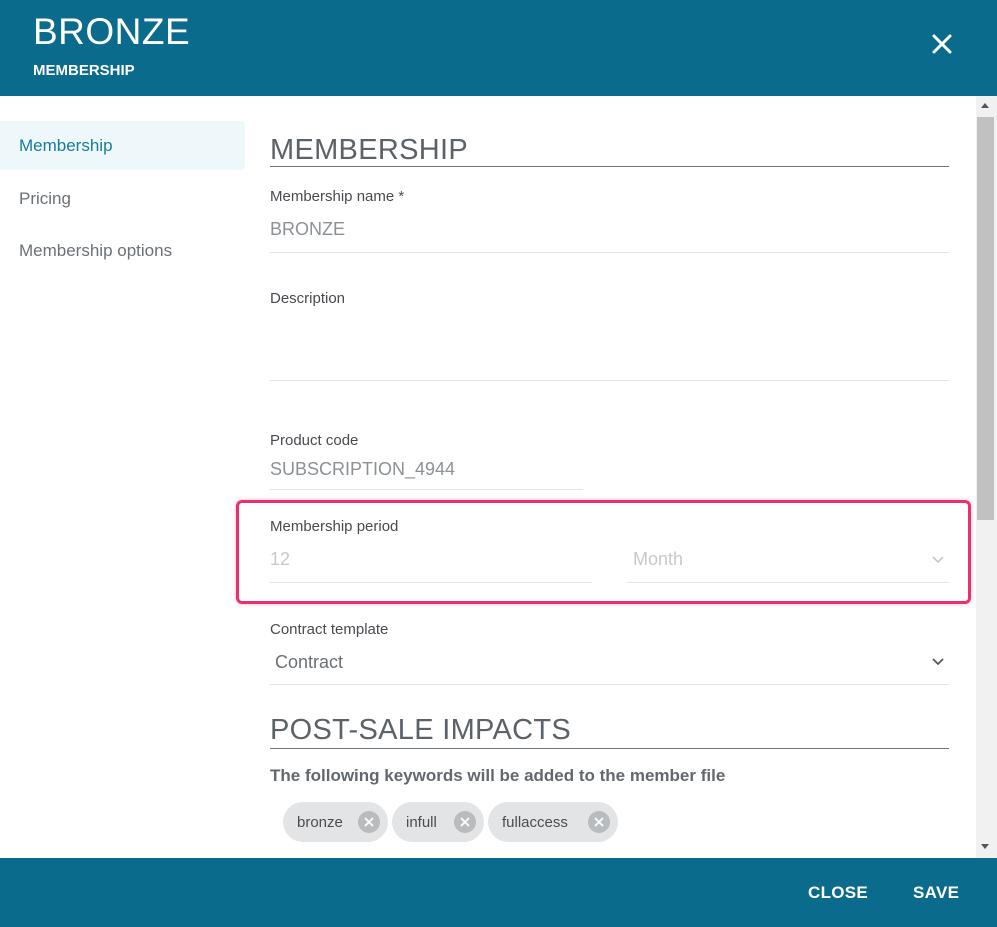 This screenshot has height=927, width=997. What do you see at coordinates (307, 229) in the screenshot?
I see `membership-name-input: BRONZE` at bounding box center [307, 229].